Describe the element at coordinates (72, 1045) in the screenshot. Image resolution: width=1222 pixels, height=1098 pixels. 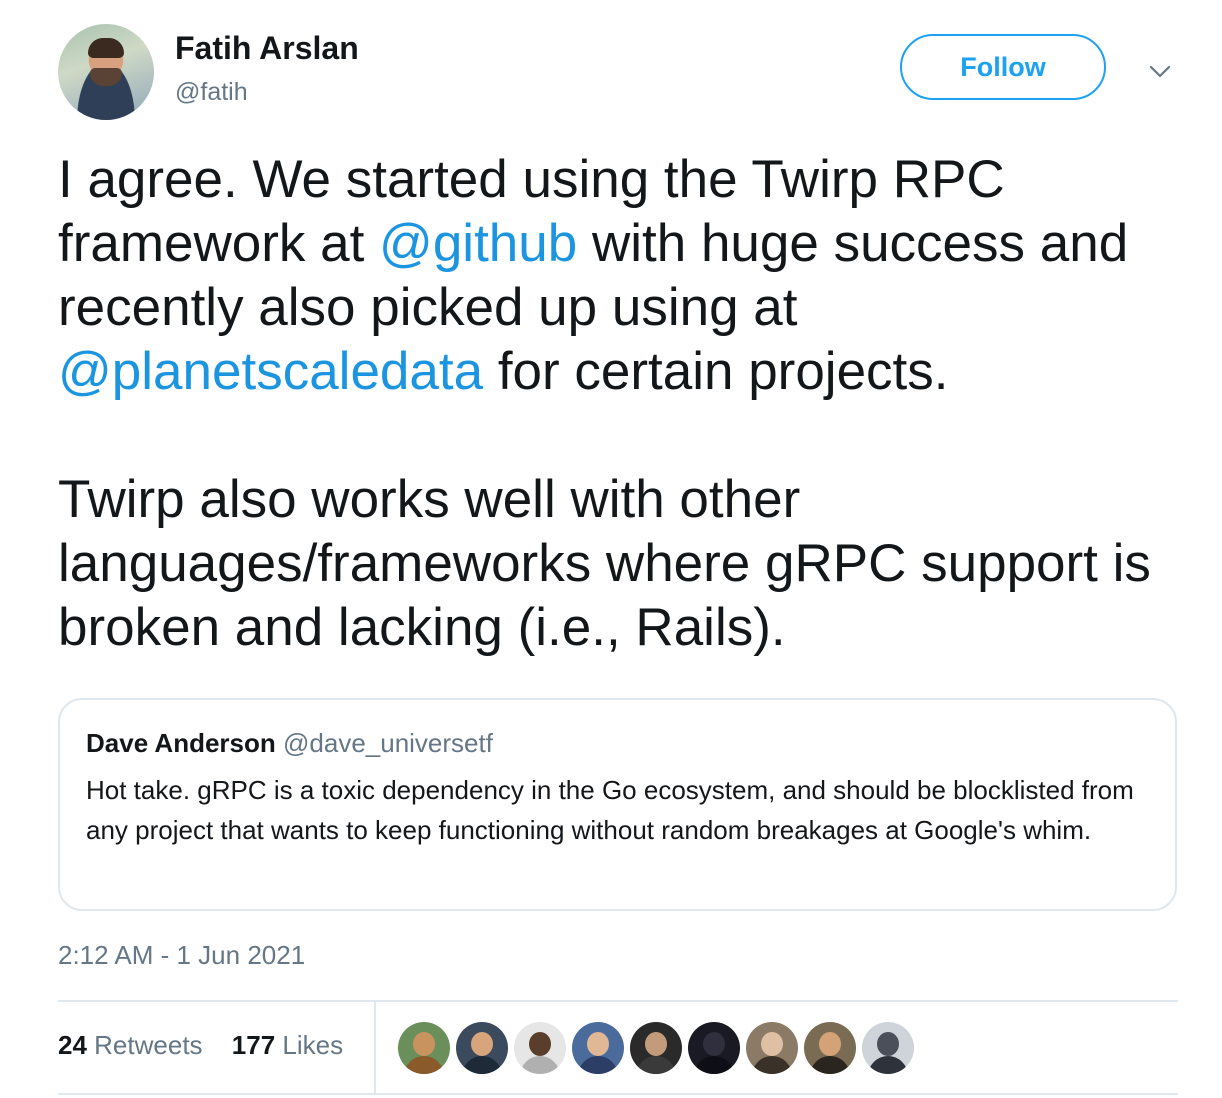
I see `retweets-count: 24` at that location.